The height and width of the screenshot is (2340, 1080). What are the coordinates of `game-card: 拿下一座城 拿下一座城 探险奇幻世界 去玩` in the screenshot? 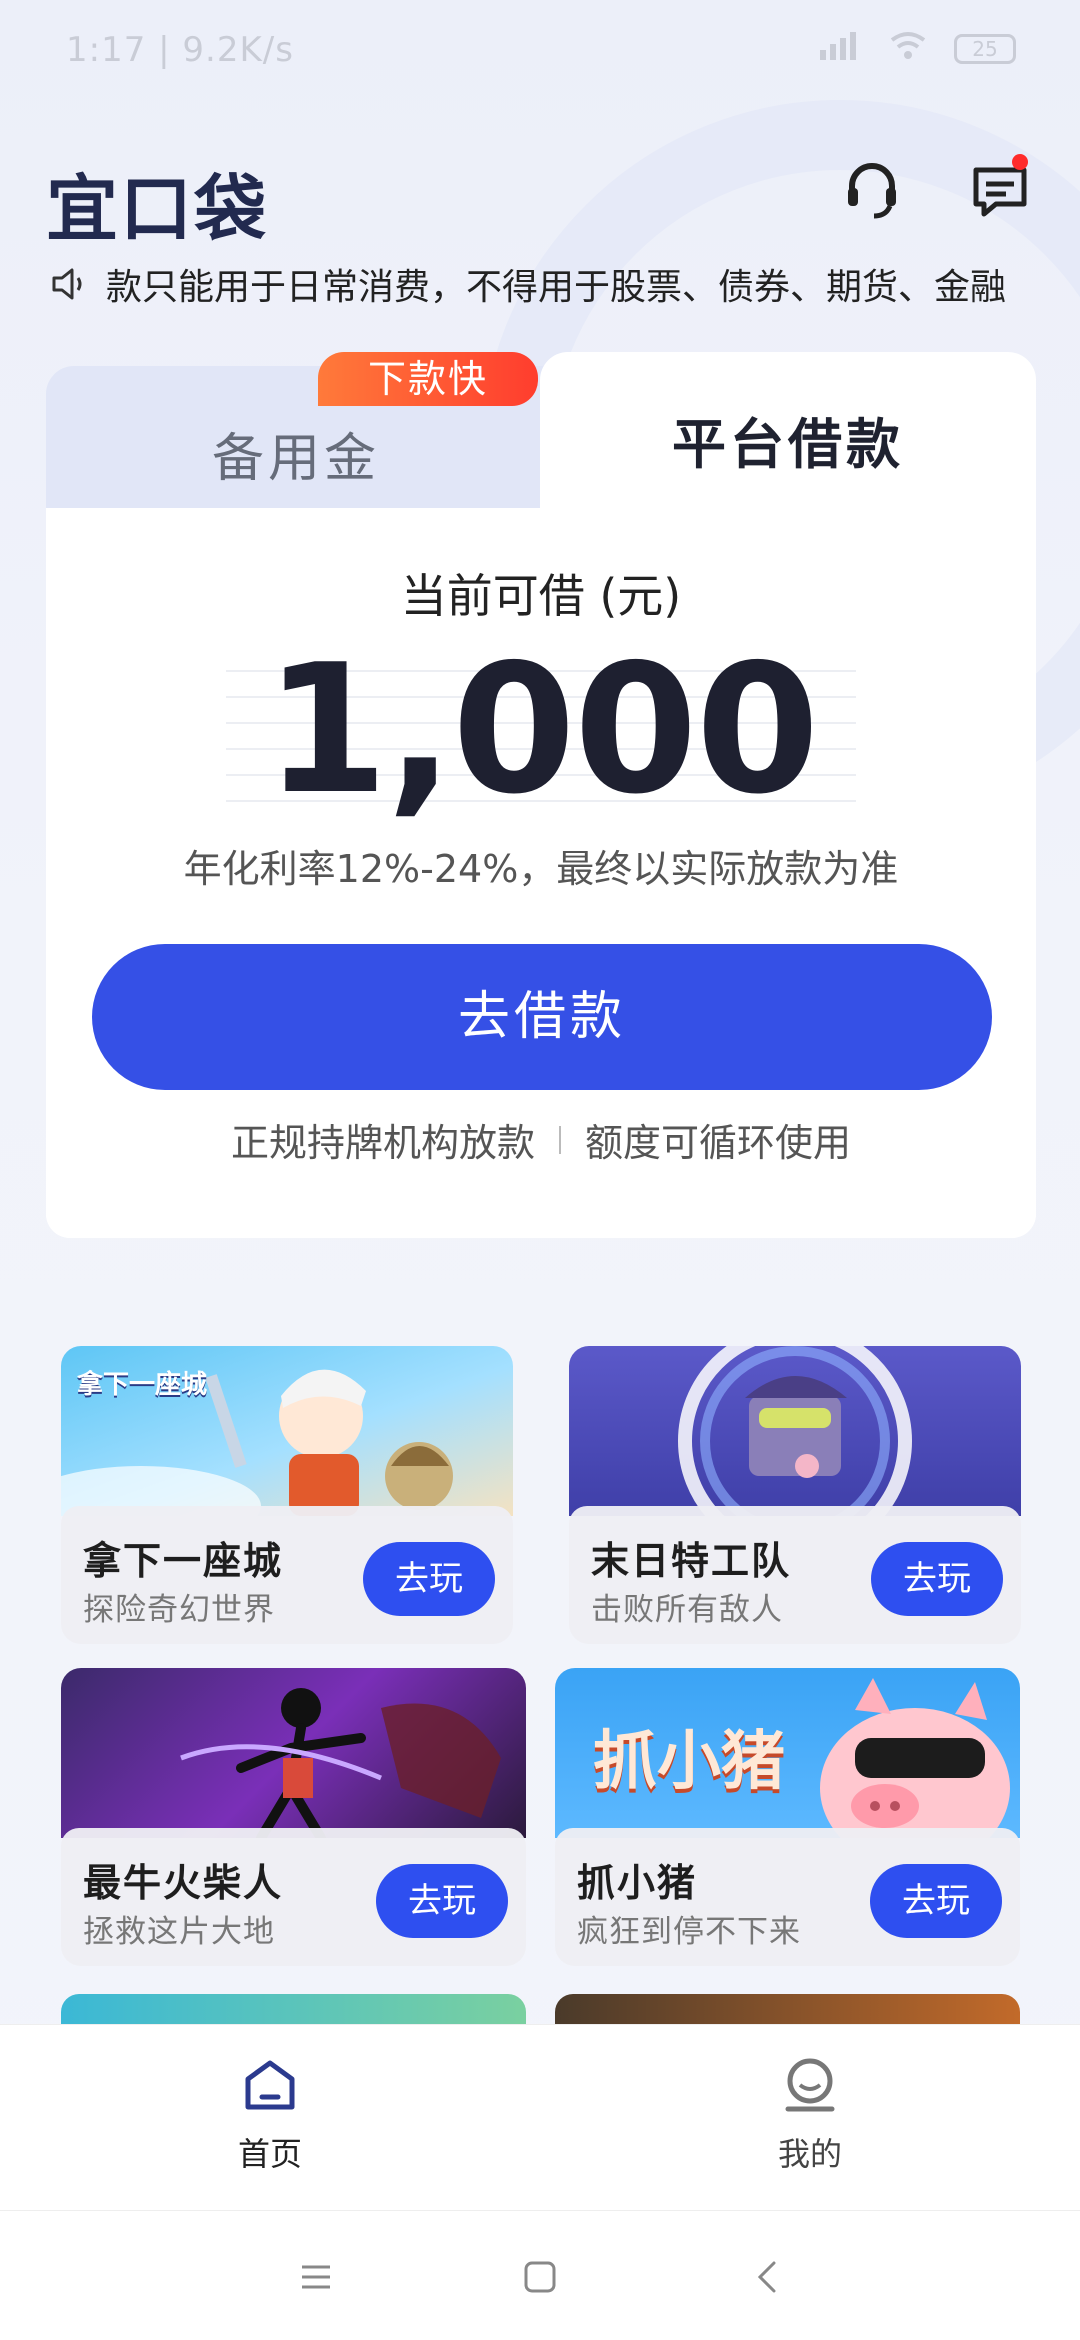 It's located at (287, 1495).